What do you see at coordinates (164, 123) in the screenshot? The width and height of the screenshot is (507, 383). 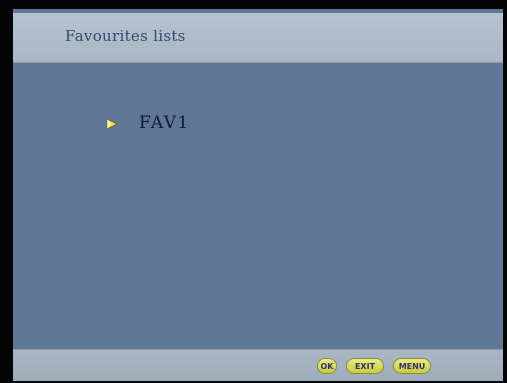 I see `list-item-label: FAV1` at bounding box center [164, 123].